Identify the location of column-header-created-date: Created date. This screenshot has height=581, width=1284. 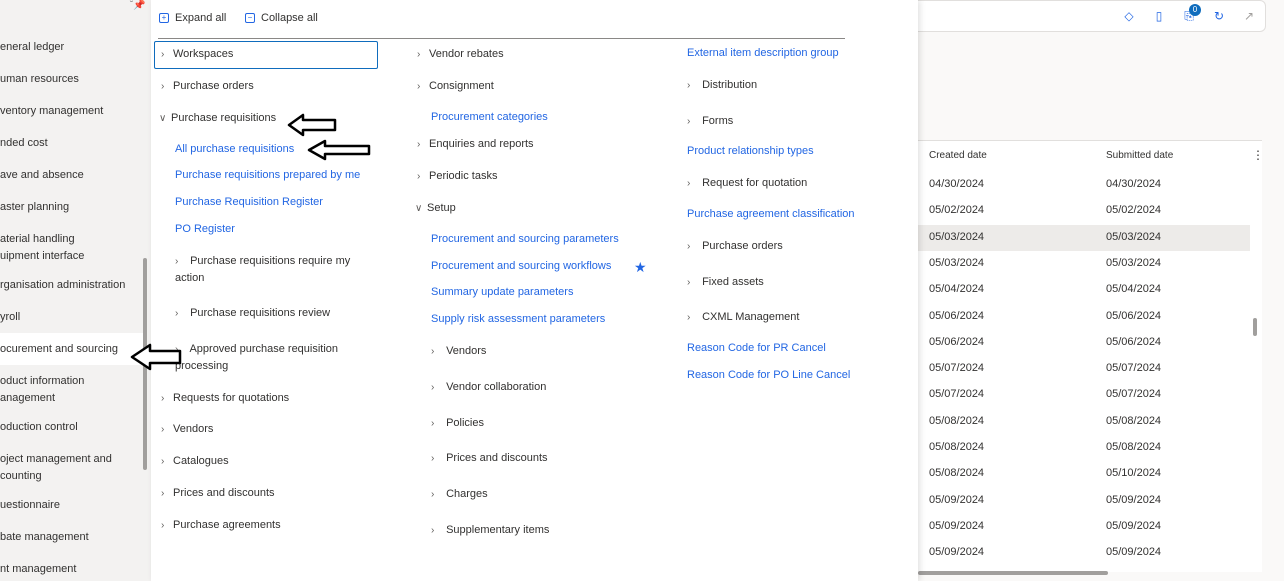
(958, 155).